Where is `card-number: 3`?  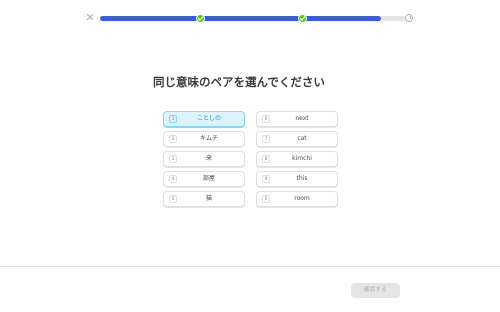
card-number: 3 is located at coordinates (173, 159).